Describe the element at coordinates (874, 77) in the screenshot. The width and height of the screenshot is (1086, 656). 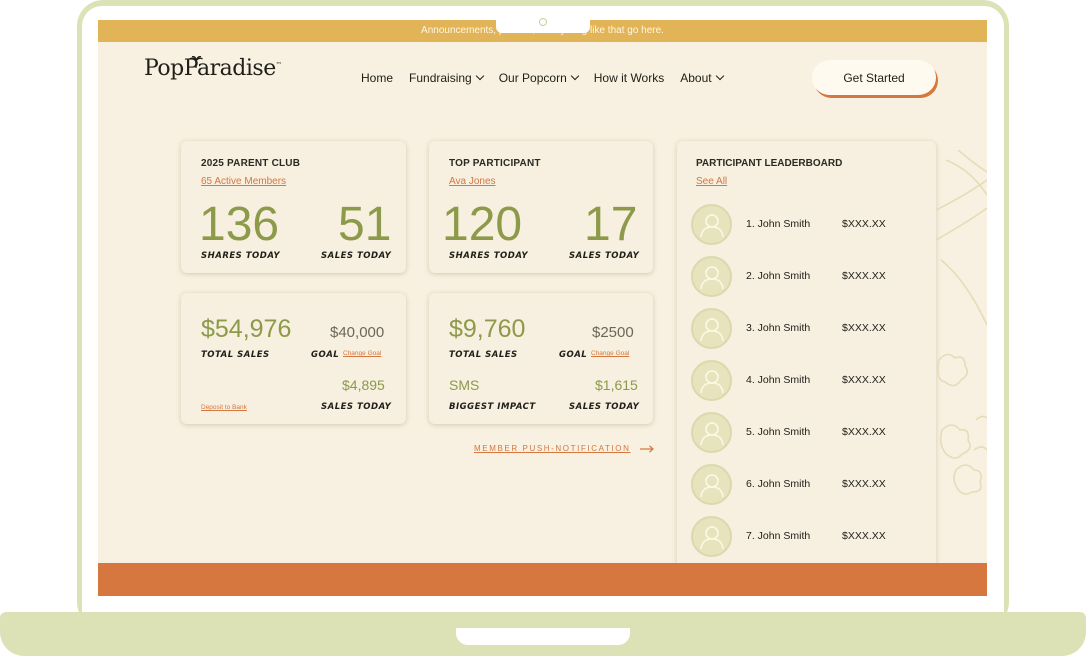
I see `get-started-button: Get Started` at that location.